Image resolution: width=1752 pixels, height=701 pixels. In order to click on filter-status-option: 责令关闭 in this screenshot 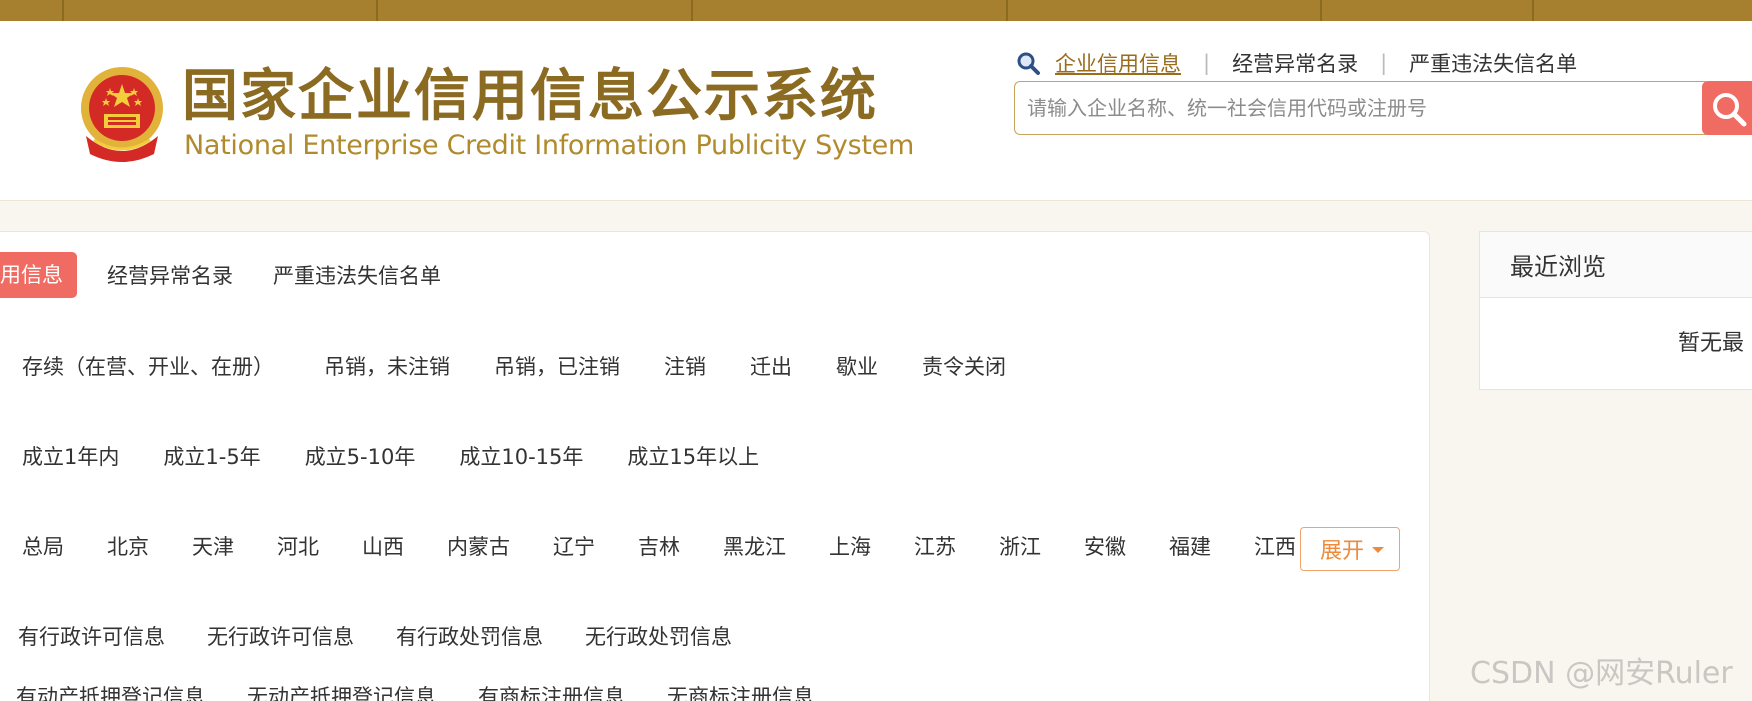, I will do `click(964, 366)`.